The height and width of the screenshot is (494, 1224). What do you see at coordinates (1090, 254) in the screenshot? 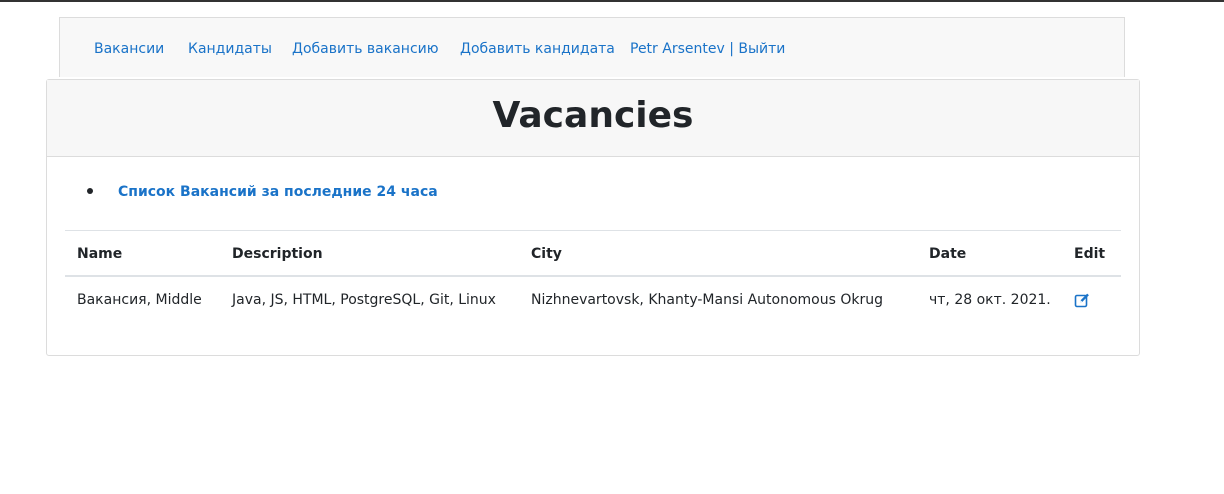
I see `column-header-edit: Edit` at bounding box center [1090, 254].